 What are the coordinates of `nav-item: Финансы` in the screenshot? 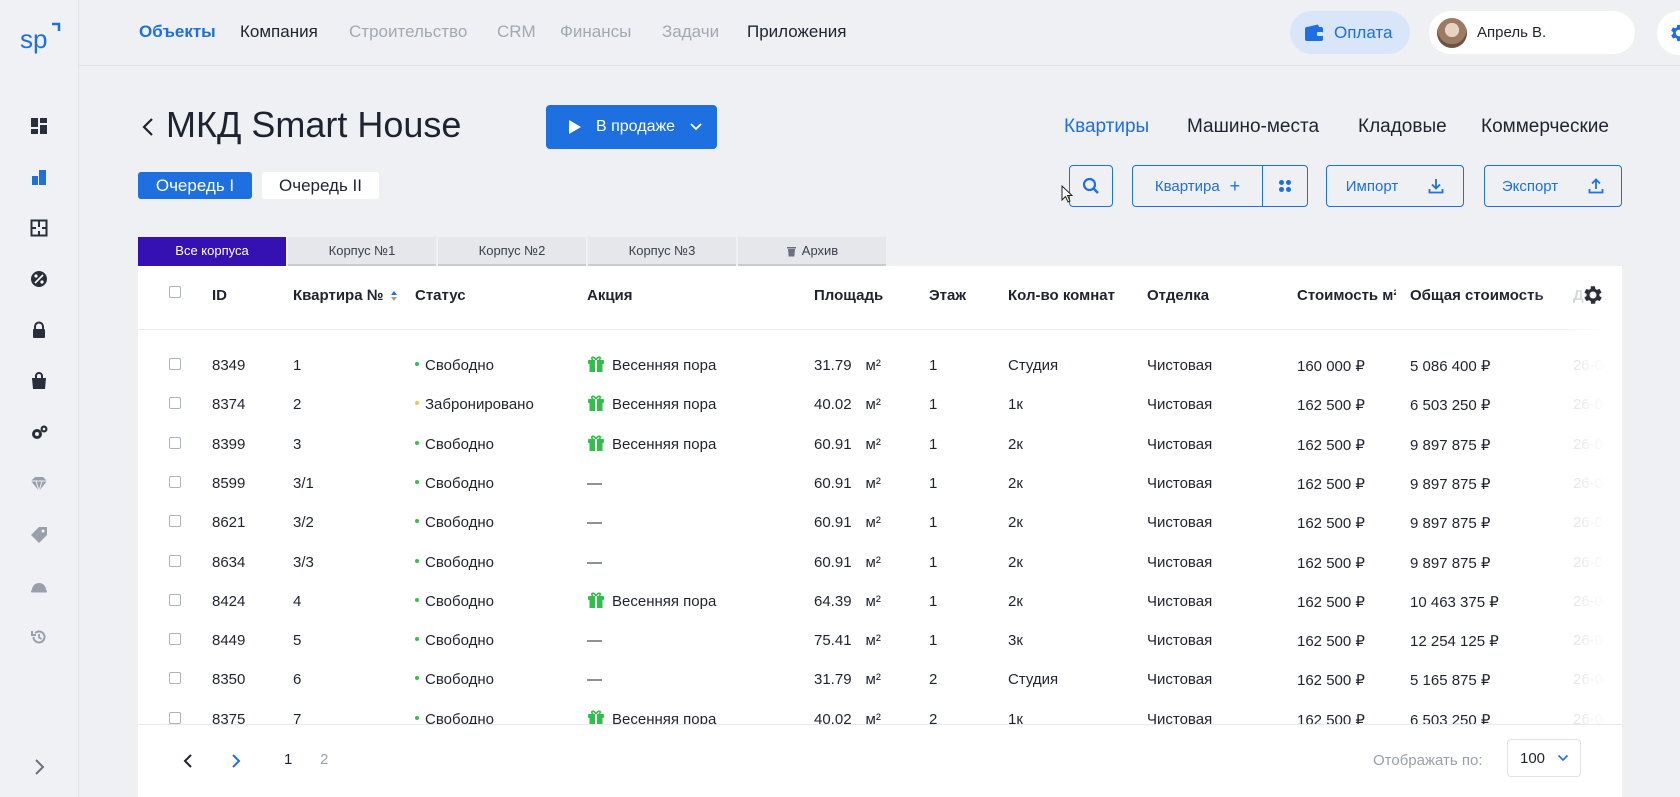 It's located at (595, 32).